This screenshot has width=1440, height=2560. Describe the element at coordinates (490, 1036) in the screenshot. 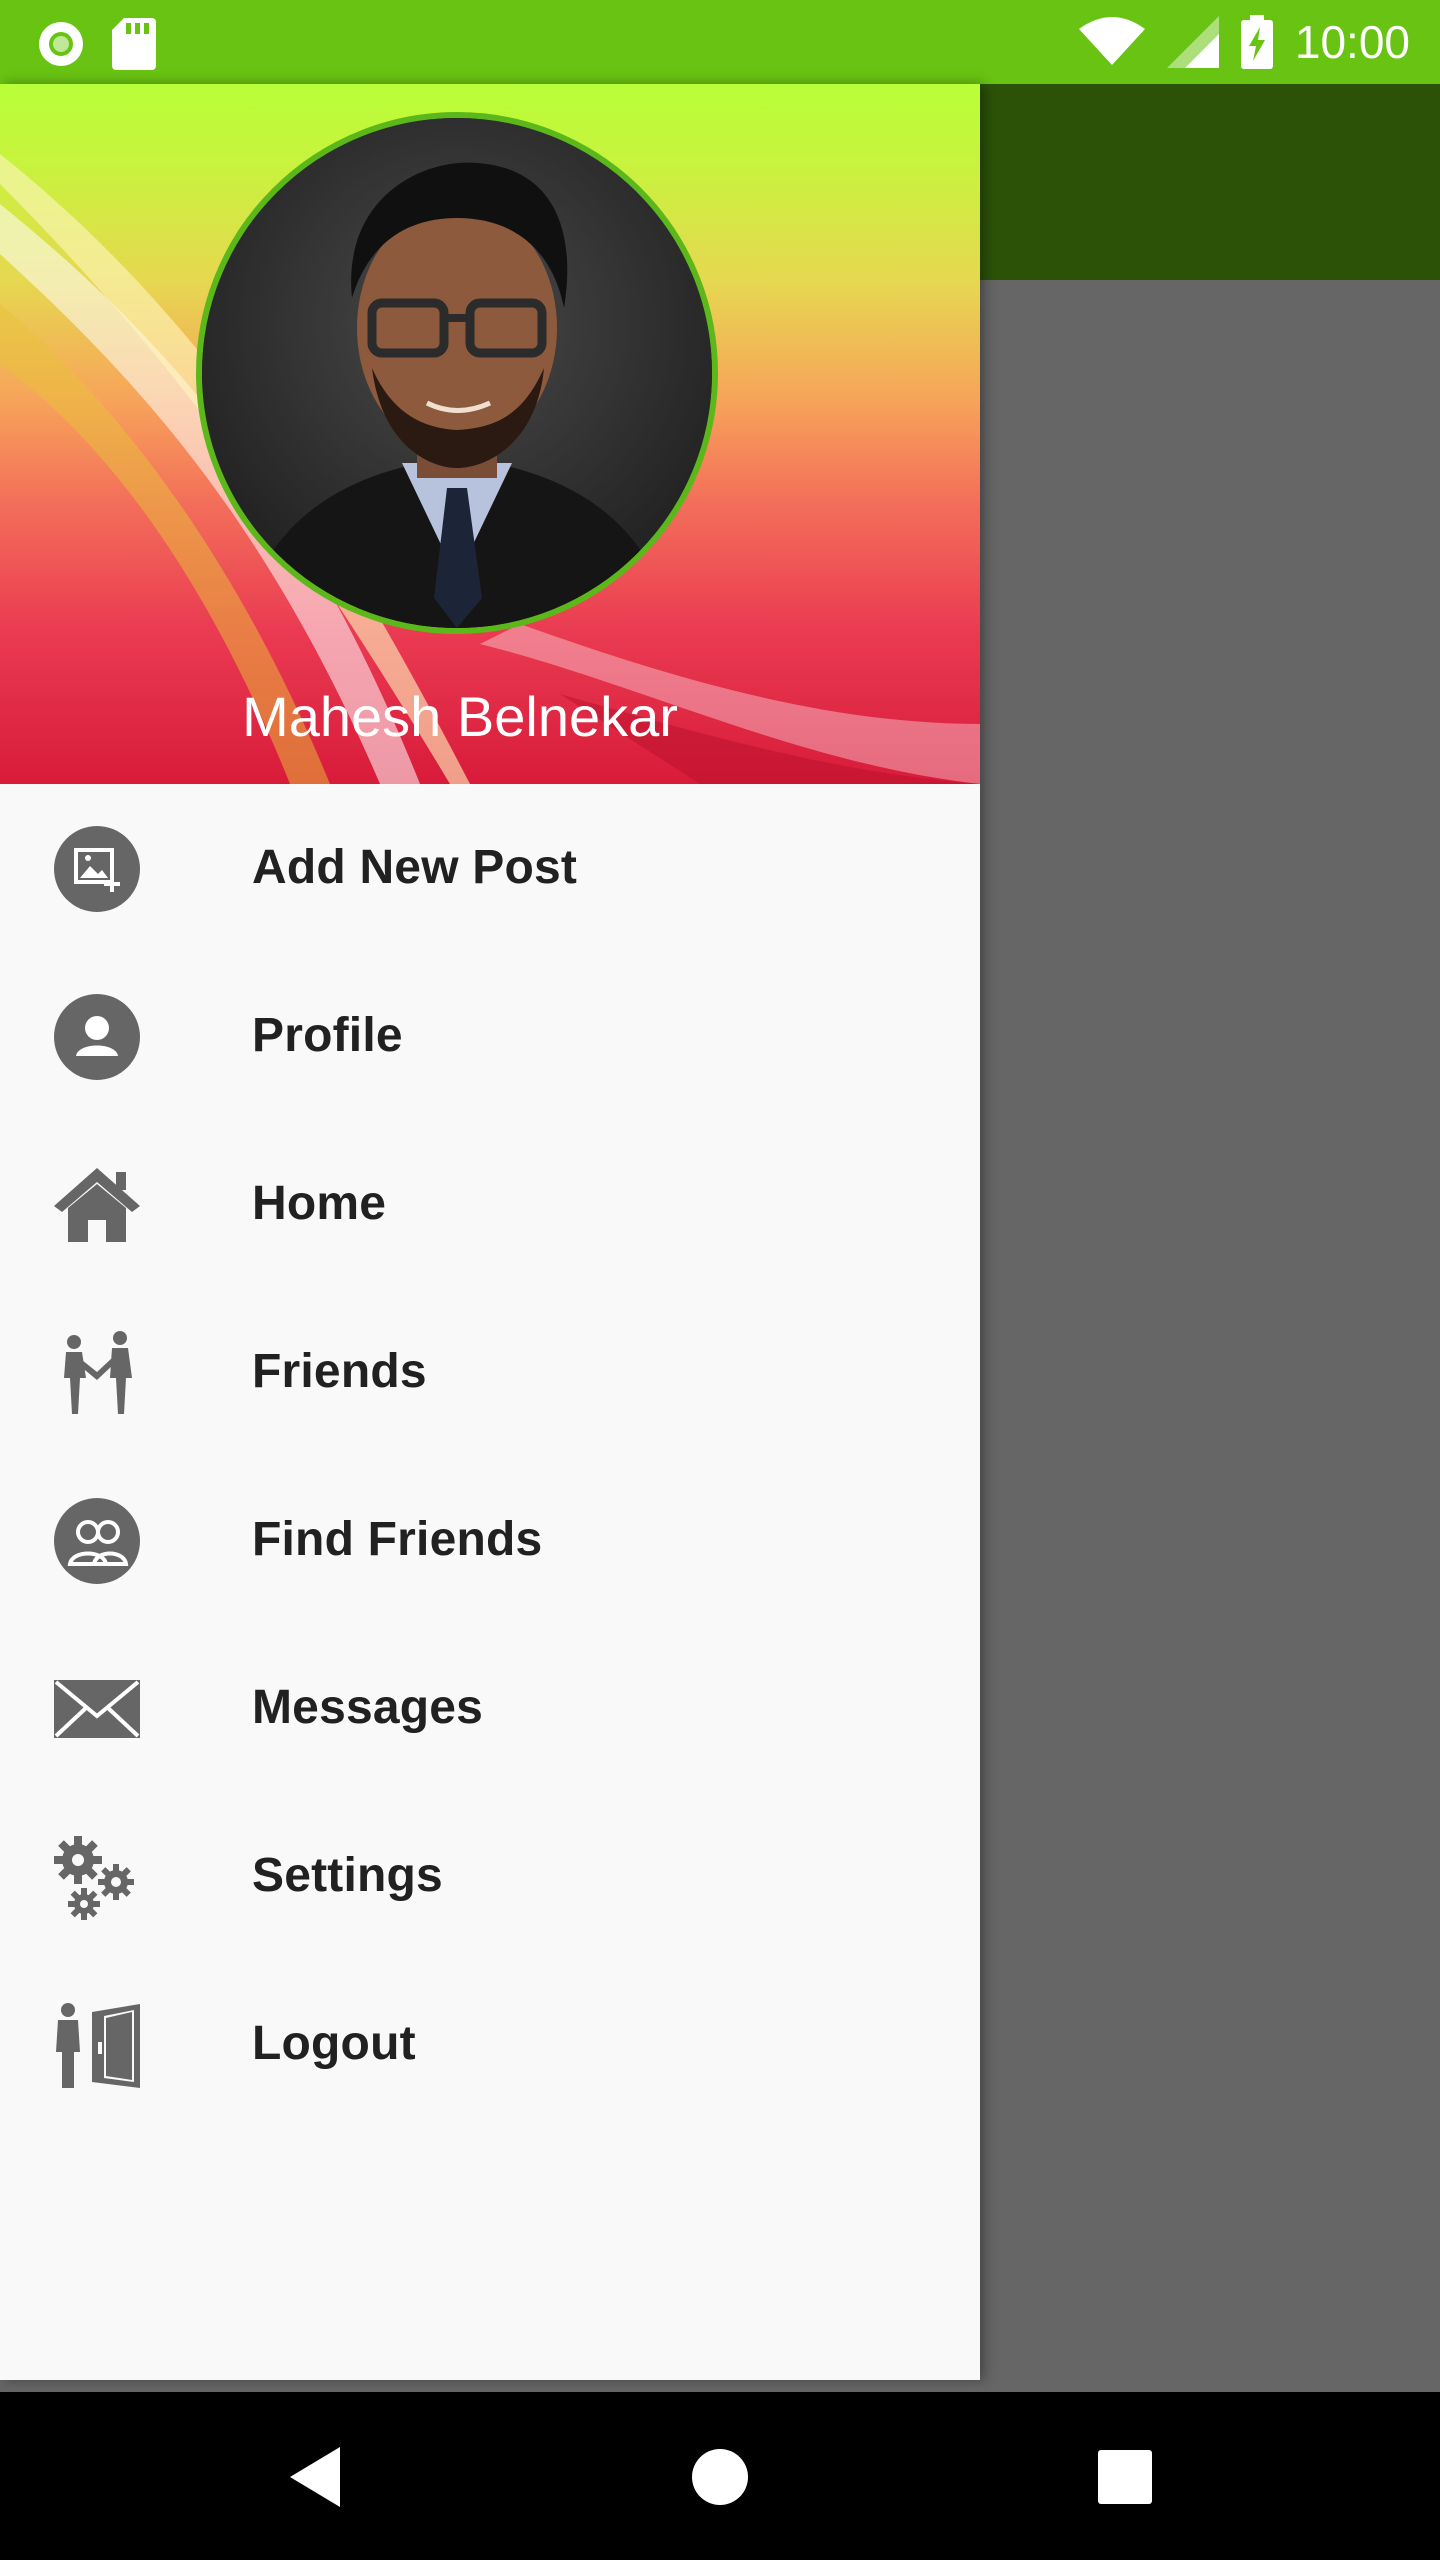

I see `menu-item-profile: Profile` at that location.